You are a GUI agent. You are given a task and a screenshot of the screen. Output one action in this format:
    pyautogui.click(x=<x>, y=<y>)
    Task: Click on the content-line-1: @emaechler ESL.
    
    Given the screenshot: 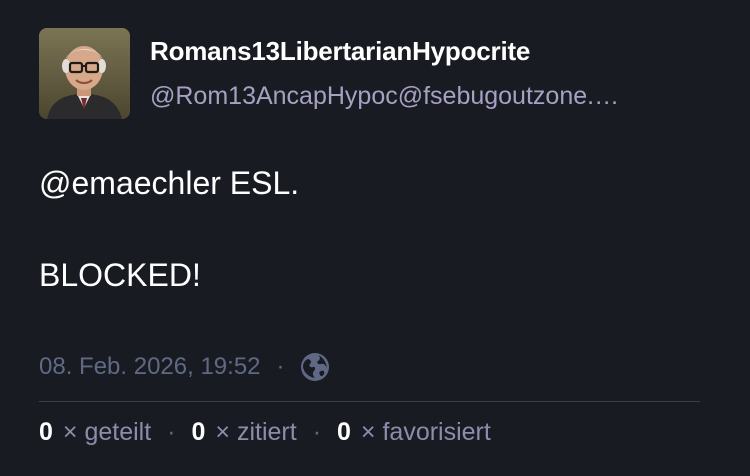 What is the action you would take?
    pyautogui.click(x=379, y=183)
    